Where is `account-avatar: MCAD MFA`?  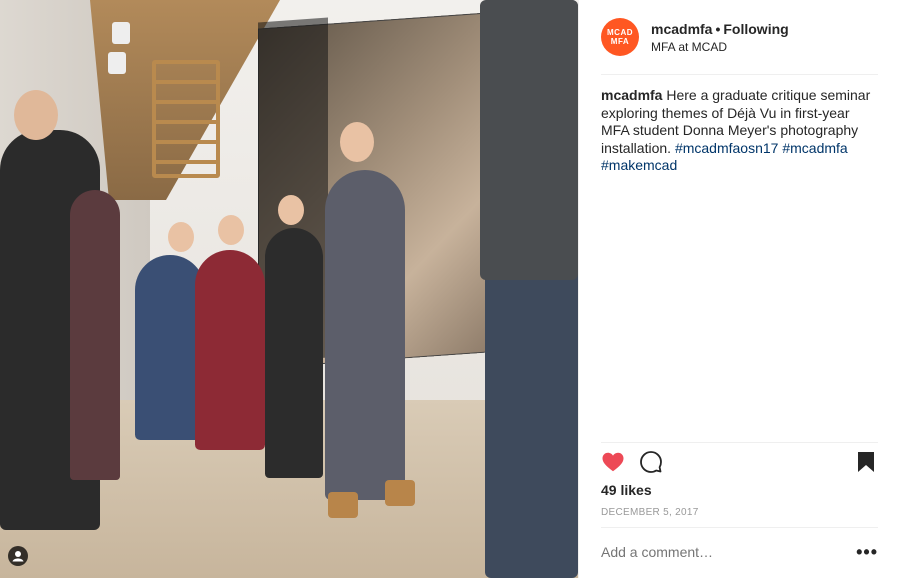
account-avatar: MCAD MFA is located at coordinates (620, 37).